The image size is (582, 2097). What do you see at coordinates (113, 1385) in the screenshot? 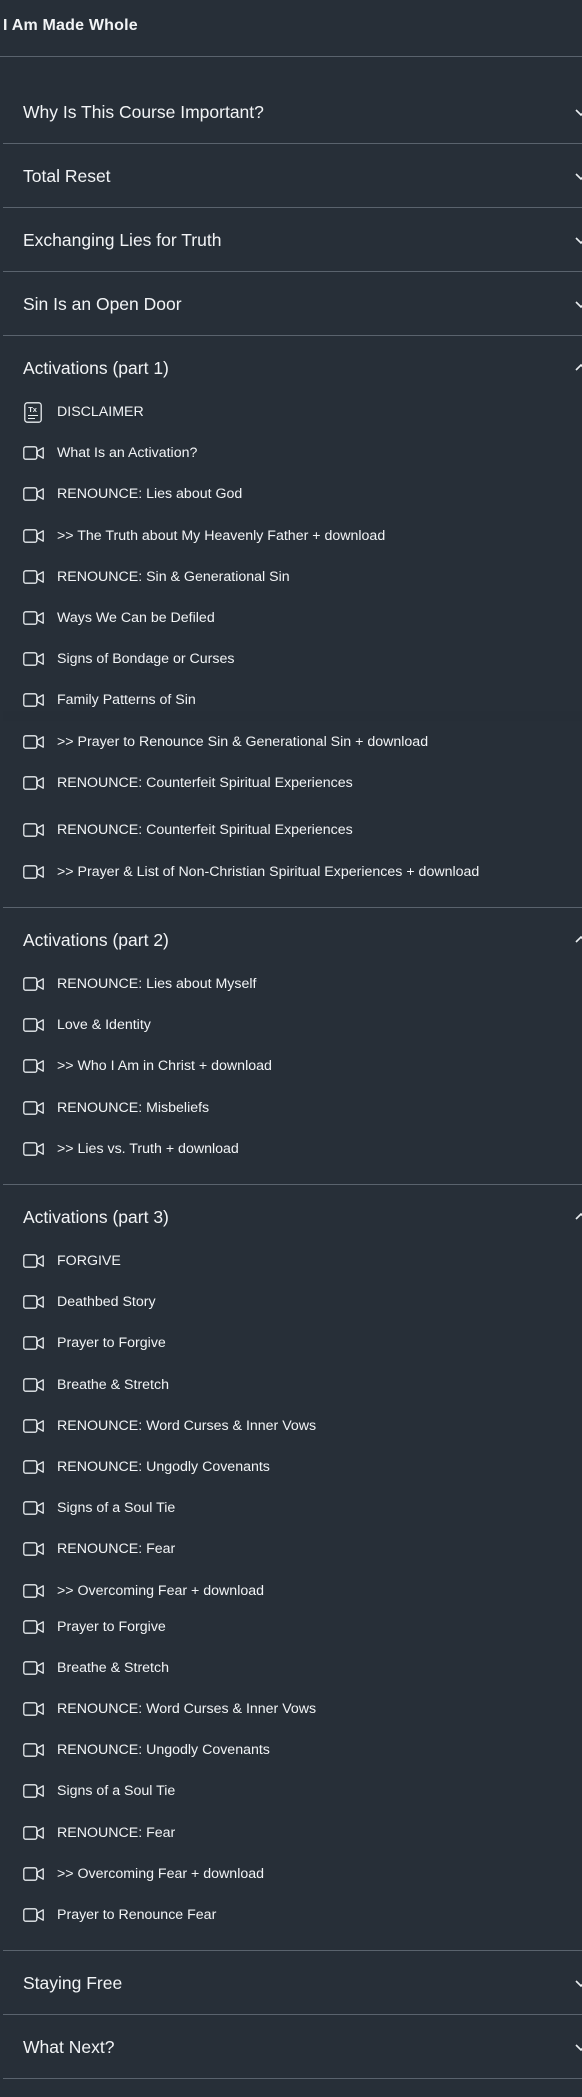
I see `lesson-title: Breathe & Stretch` at bounding box center [113, 1385].